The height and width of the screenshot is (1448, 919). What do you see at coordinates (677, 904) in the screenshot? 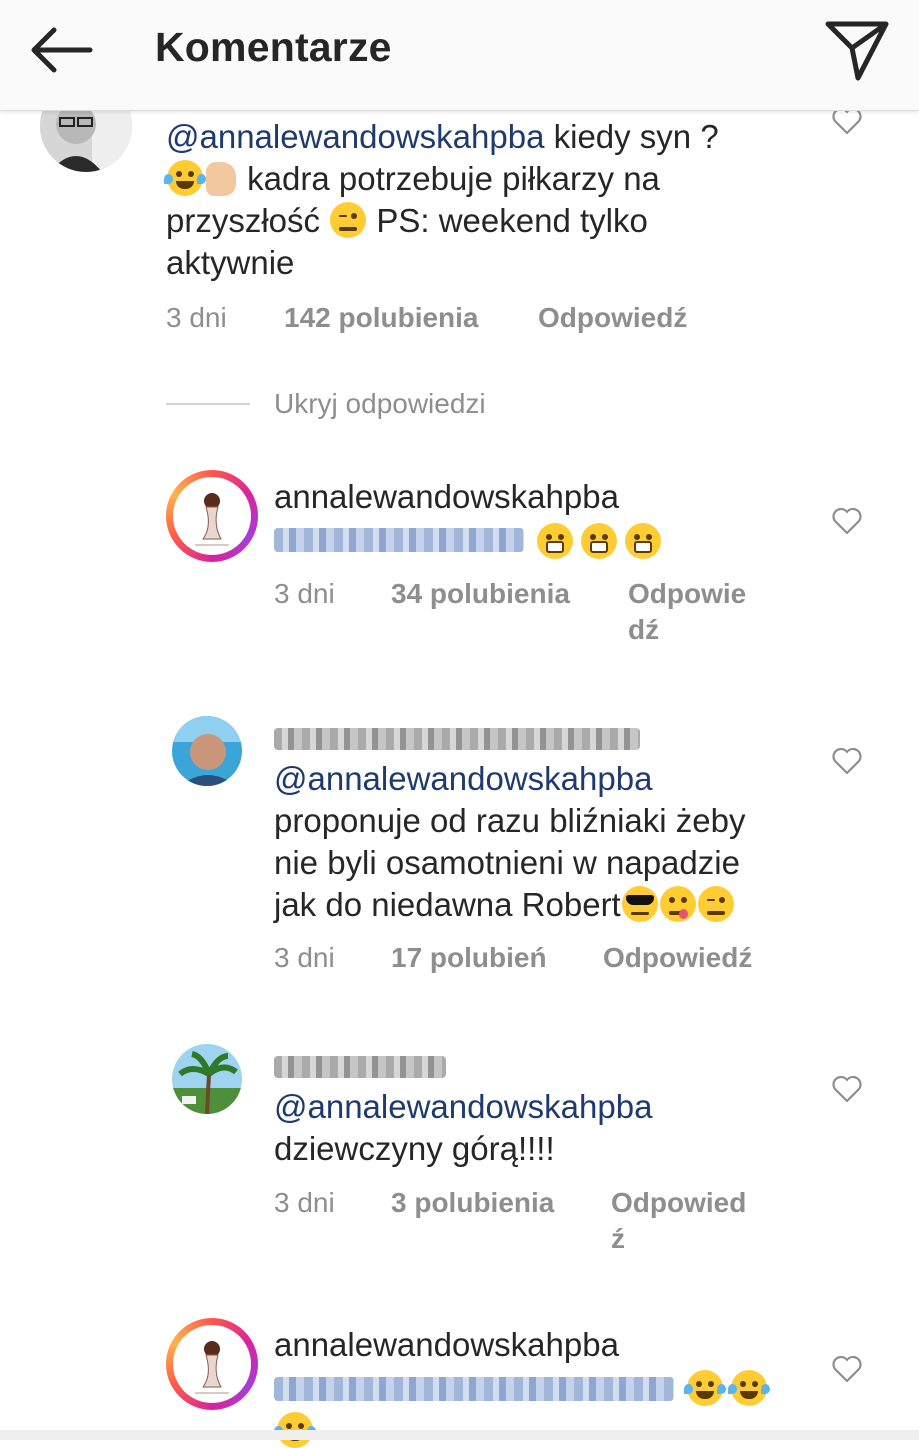
I see `yum-emoji-icon` at bounding box center [677, 904].